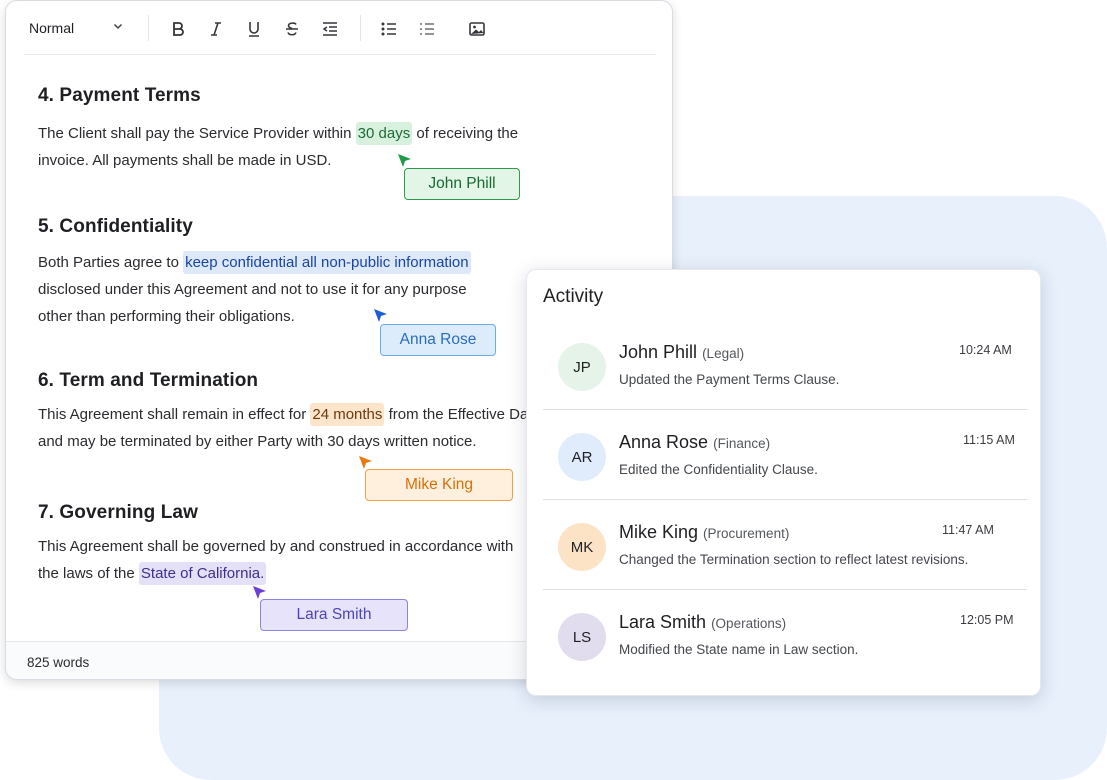 This screenshot has height=780, width=1107. What do you see at coordinates (723, 353) in the screenshot?
I see `user-role: (Legal)` at bounding box center [723, 353].